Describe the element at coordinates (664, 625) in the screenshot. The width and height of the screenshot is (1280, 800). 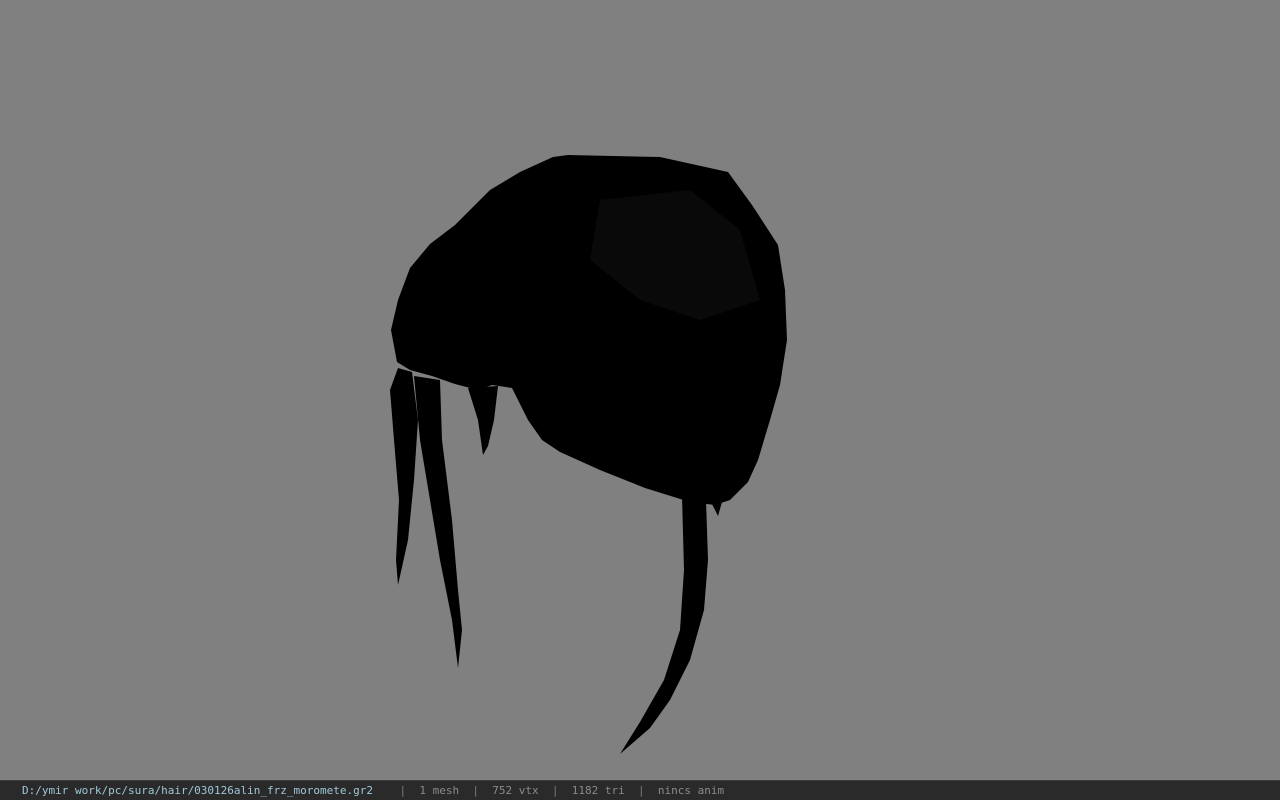
I see `hair-strand-back` at that location.